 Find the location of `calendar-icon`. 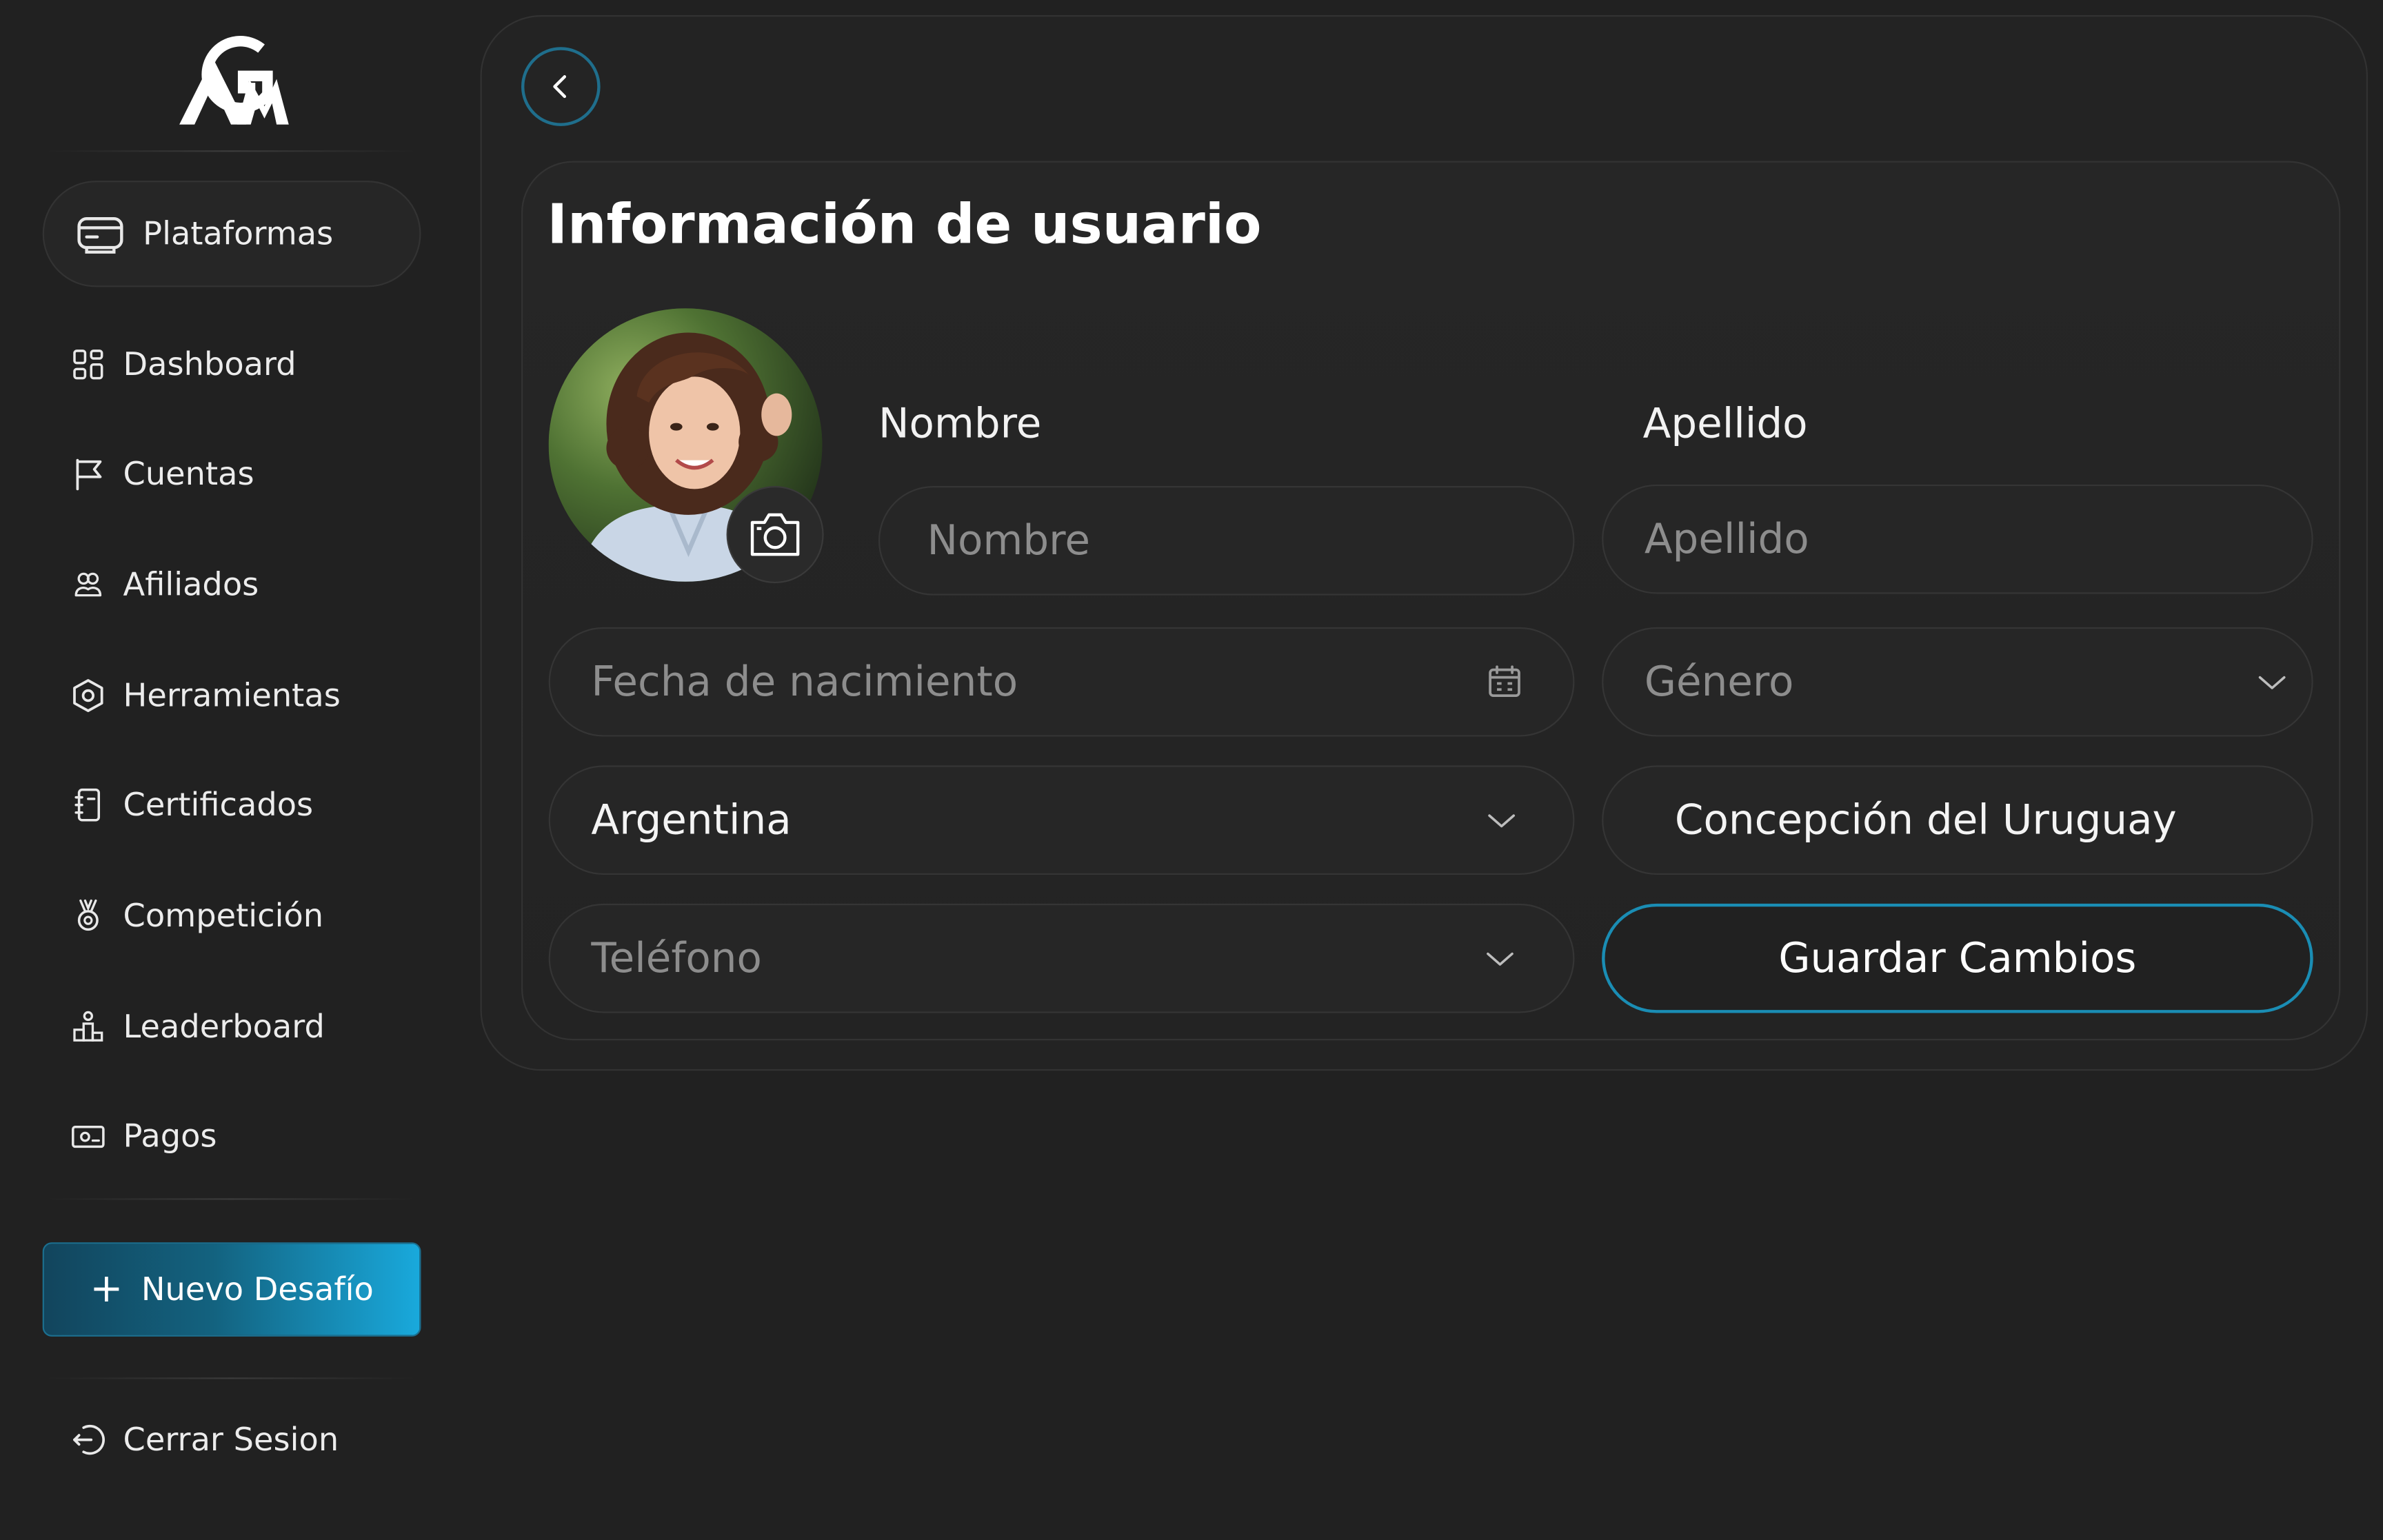

calendar-icon is located at coordinates (1505, 682).